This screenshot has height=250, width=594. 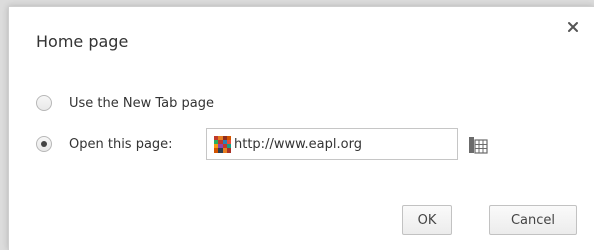 What do you see at coordinates (82, 41) in the screenshot?
I see `dialog-title: Home page` at bounding box center [82, 41].